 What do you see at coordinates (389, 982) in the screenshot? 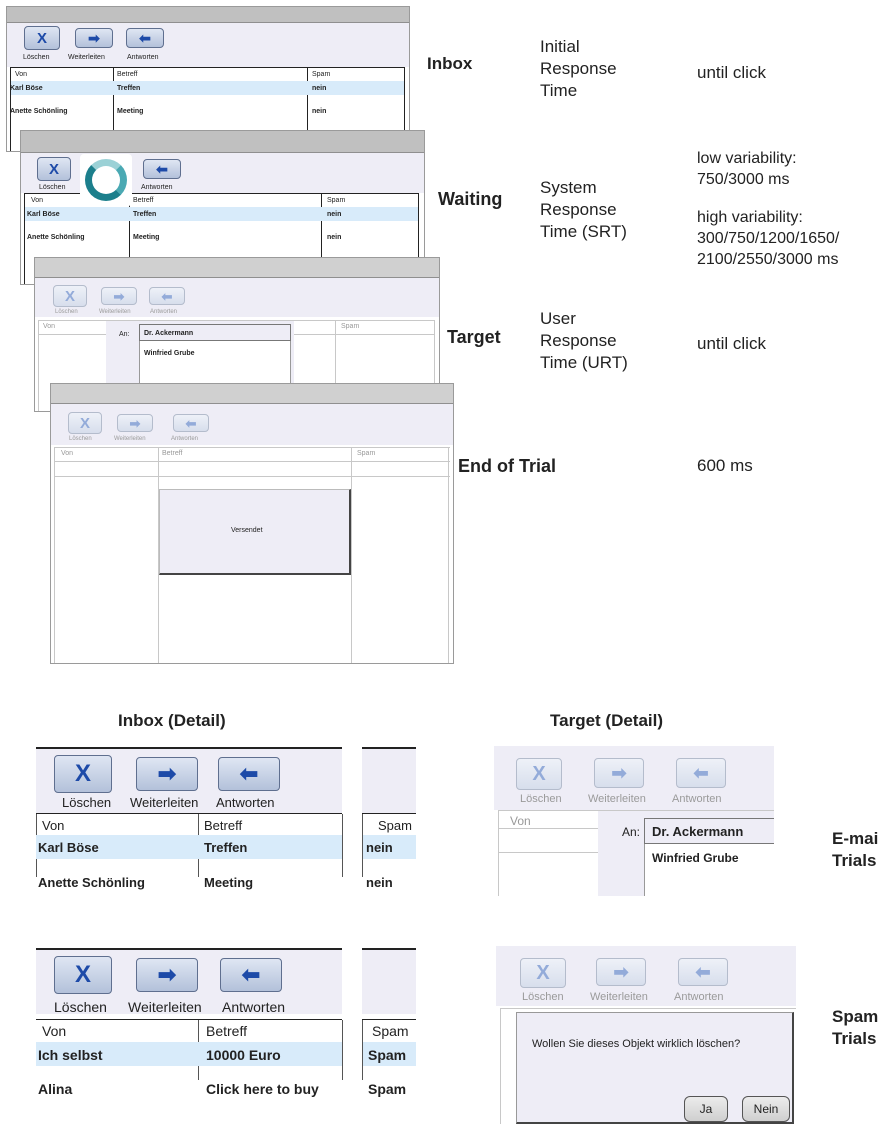
I see `toolbar` at bounding box center [389, 982].